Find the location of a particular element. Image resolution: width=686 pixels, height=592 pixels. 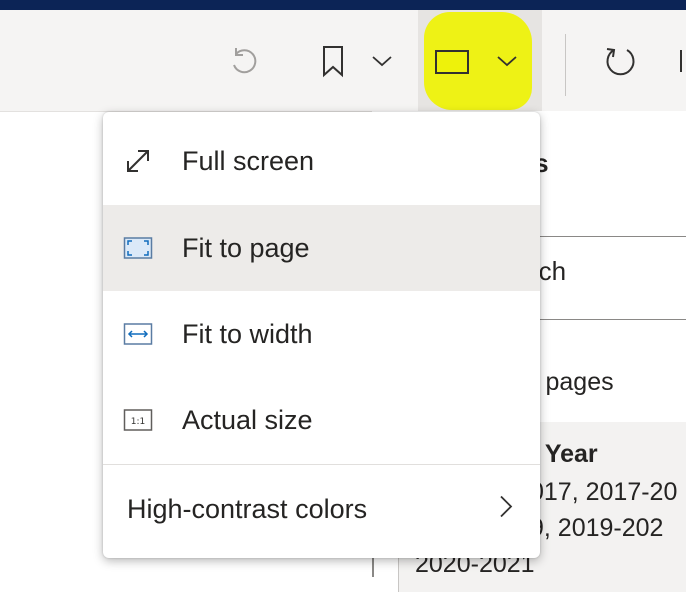

year-filter-value: 017, 2017-20 is located at coordinates (604, 492).